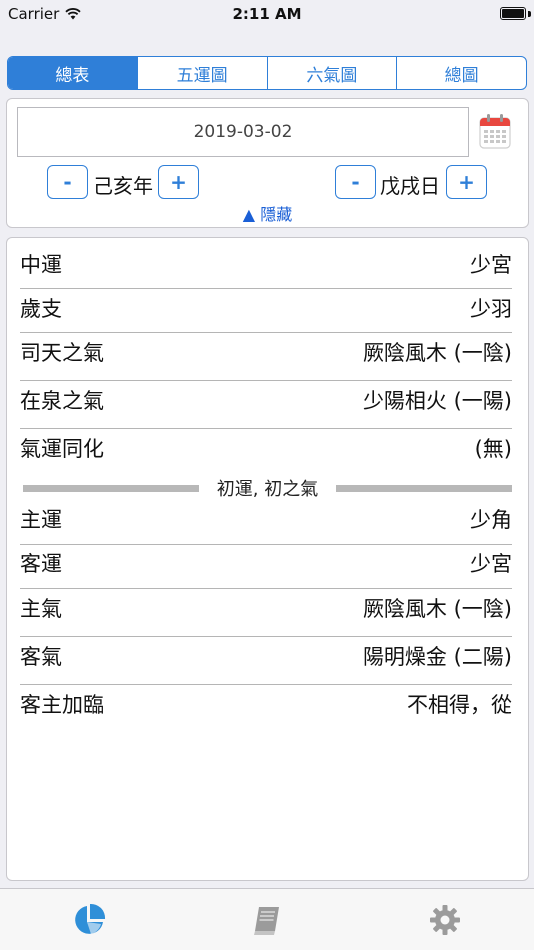 This screenshot has width=534, height=950. What do you see at coordinates (266, 608) in the screenshot?
I see `list-item: 主氣 厥陰風木 (一陰)` at bounding box center [266, 608].